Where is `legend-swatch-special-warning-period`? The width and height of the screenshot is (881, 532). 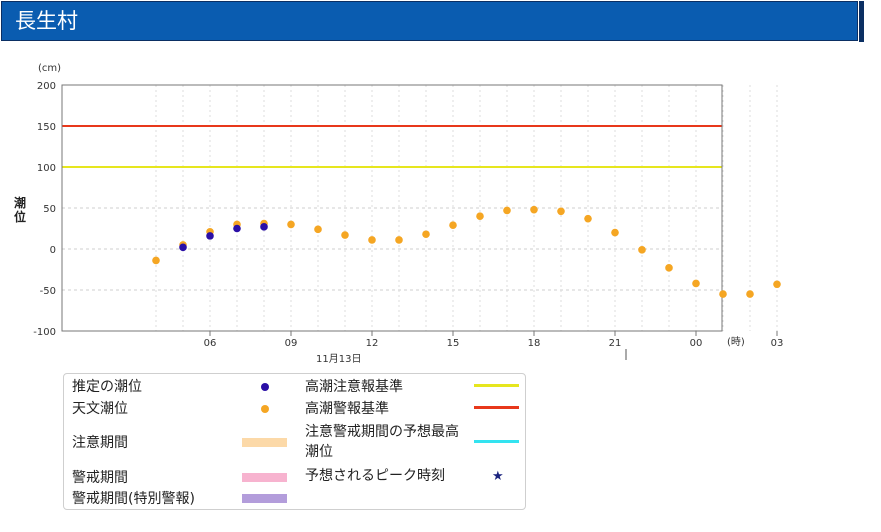 legend-swatch-special-warning-period is located at coordinates (264, 498).